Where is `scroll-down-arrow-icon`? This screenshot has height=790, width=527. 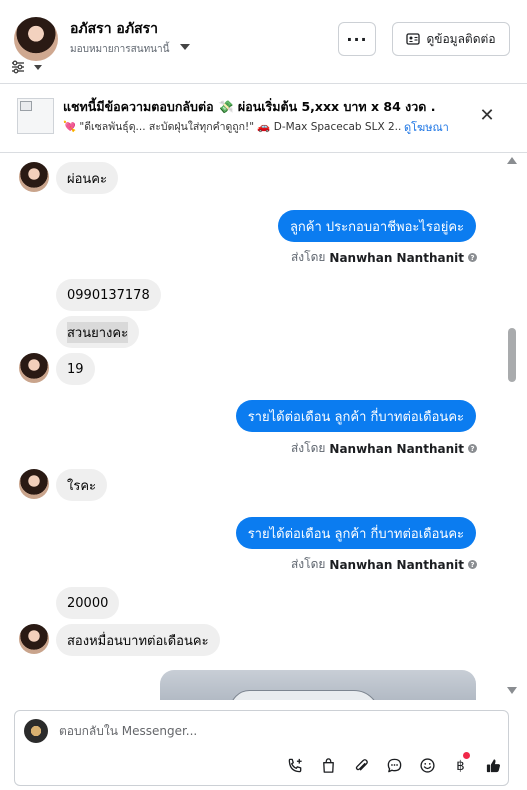 scroll-down-arrow-icon is located at coordinates (512, 690).